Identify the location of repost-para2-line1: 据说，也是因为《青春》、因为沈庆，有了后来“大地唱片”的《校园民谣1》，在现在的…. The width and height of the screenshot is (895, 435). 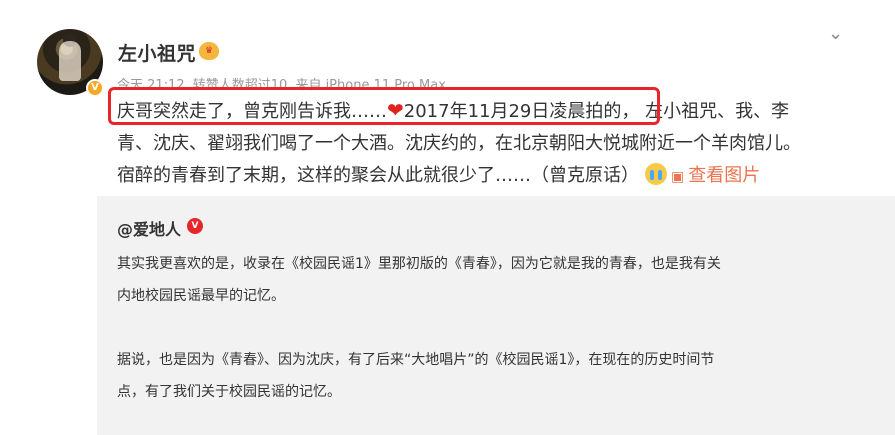
(416, 360).